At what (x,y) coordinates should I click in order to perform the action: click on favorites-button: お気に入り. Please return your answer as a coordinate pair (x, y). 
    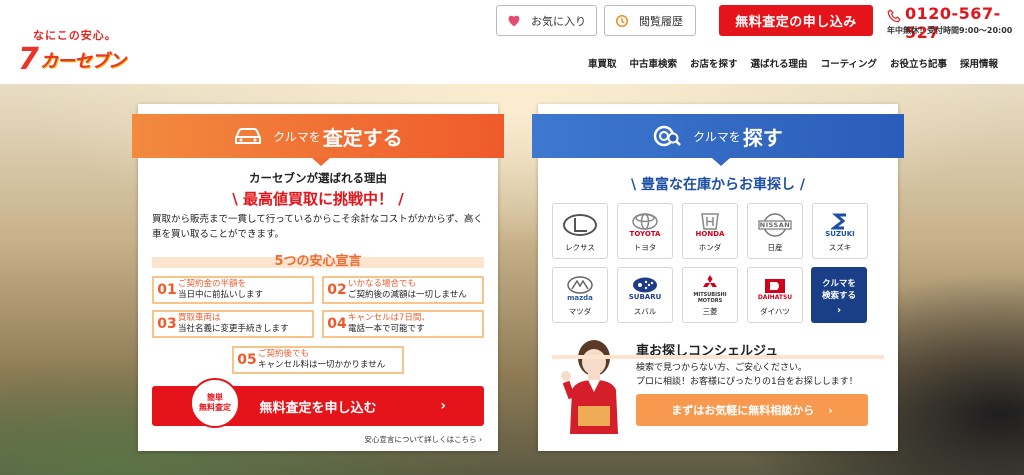
    Looking at the image, I should click on (546, 20).